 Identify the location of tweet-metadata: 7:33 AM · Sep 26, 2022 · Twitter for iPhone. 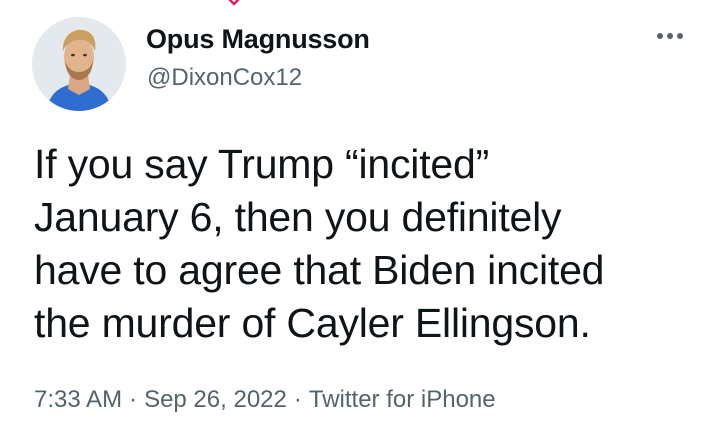
(265, 400).